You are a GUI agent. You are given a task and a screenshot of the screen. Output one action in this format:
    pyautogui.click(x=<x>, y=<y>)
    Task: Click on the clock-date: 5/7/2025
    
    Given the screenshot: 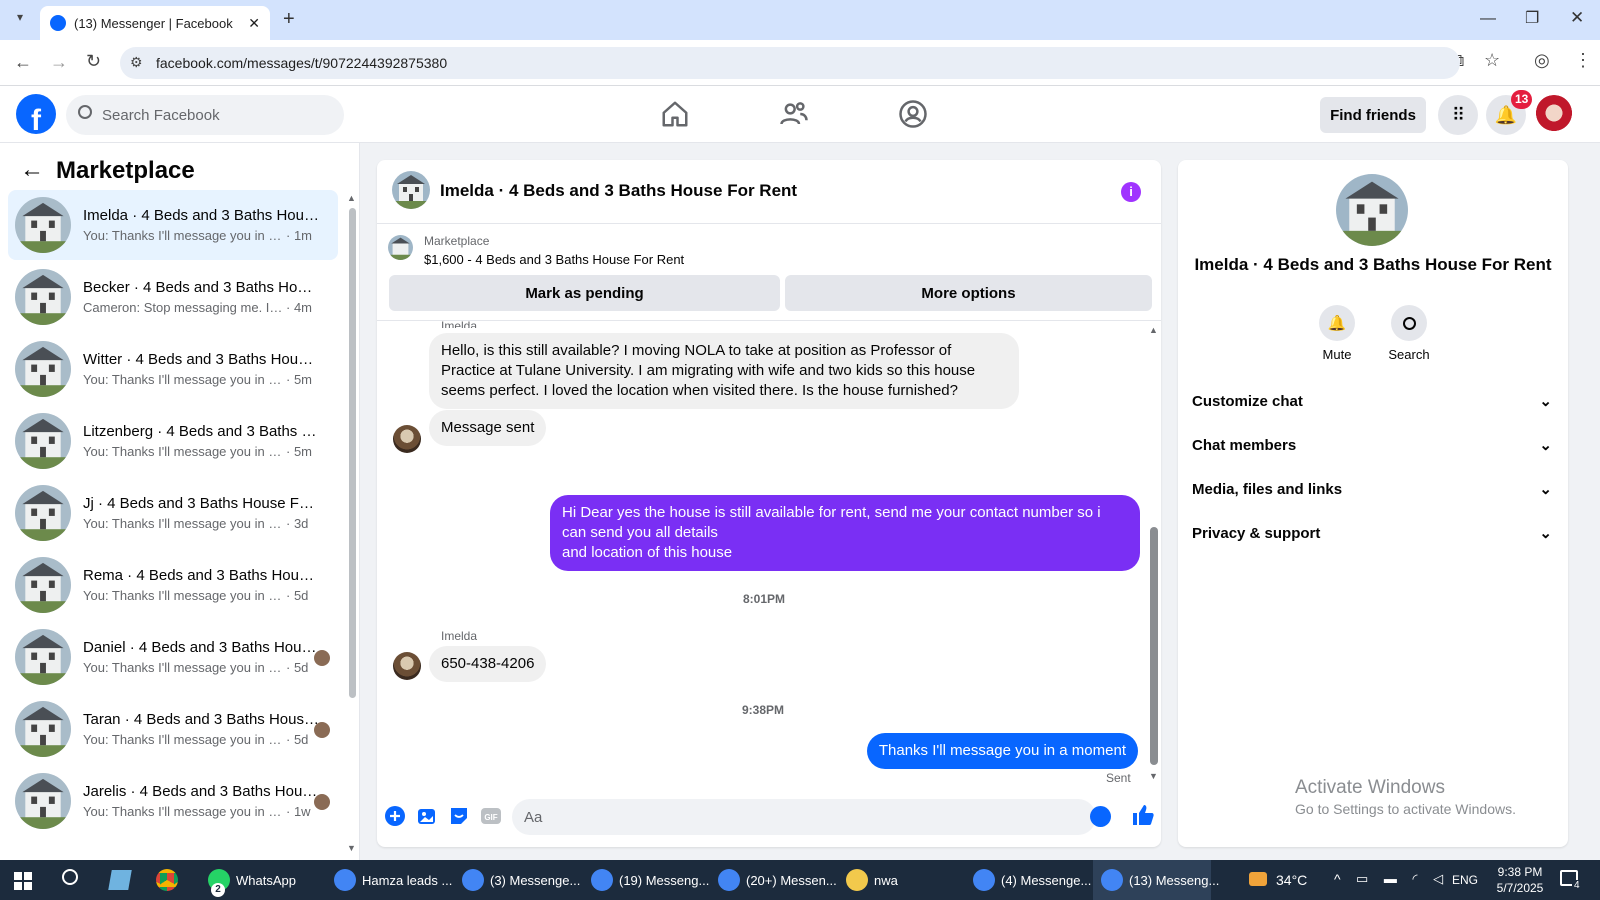 What is the action you would take?
    pyautogui.click(x=1520, y=888)
    